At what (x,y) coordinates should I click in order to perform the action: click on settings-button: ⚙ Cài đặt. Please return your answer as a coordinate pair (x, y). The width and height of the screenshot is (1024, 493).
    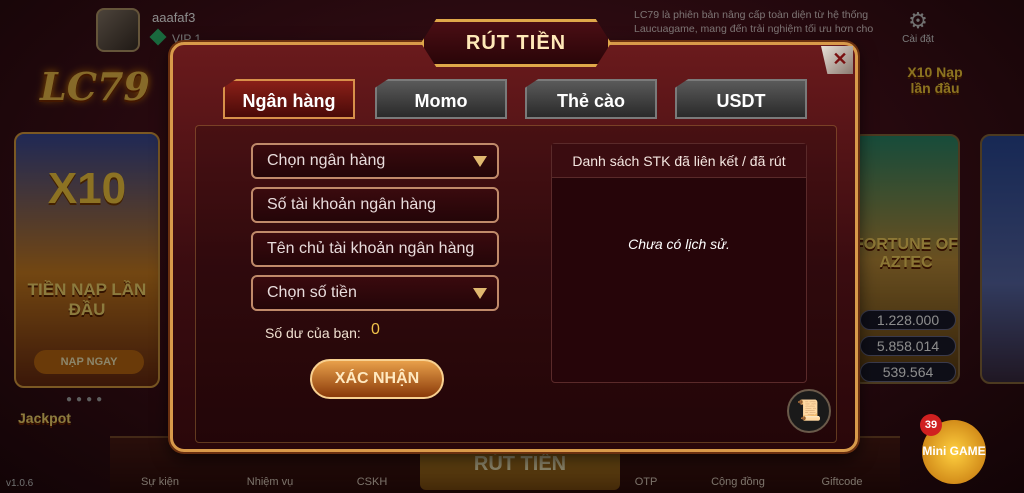
    Looking at the image, I should click on (918, 26).